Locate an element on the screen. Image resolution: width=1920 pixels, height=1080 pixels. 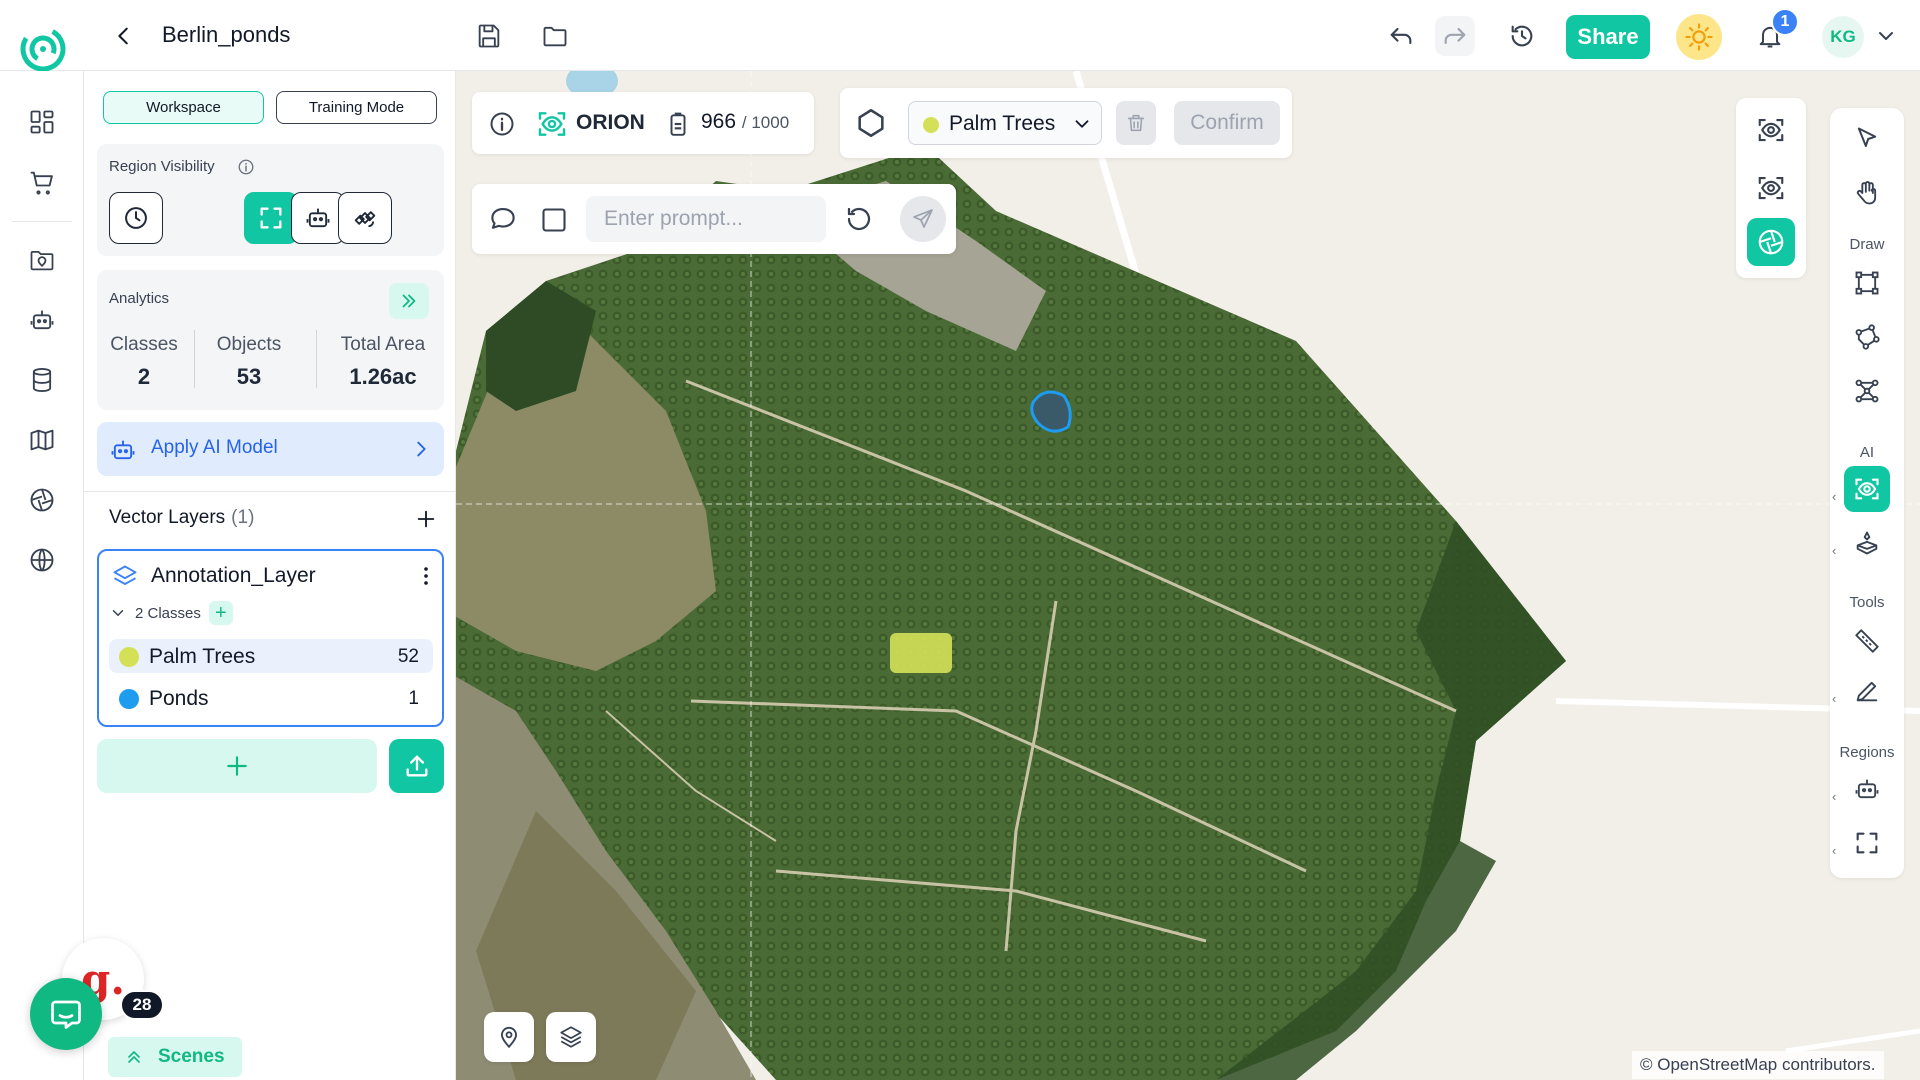
datasets-nav-button is located at coordinates (42, 380).